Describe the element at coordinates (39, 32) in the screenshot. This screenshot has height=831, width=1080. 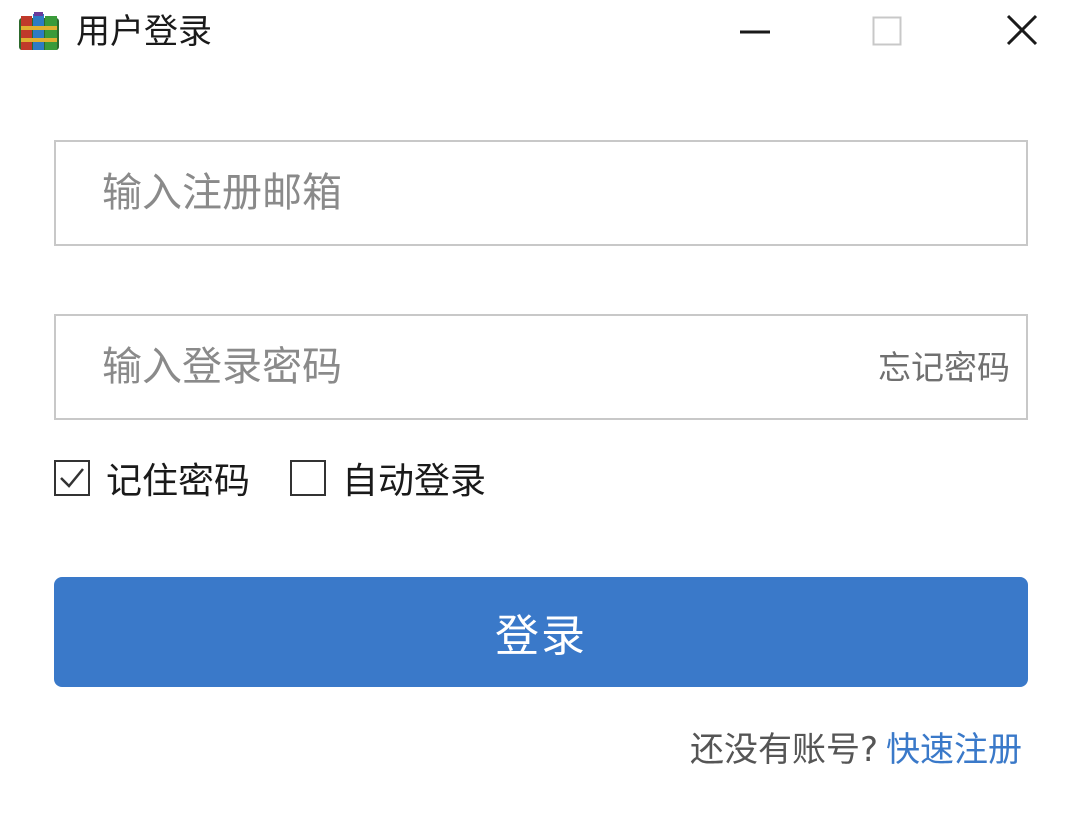
I see `winrar-books-icon` at that location.